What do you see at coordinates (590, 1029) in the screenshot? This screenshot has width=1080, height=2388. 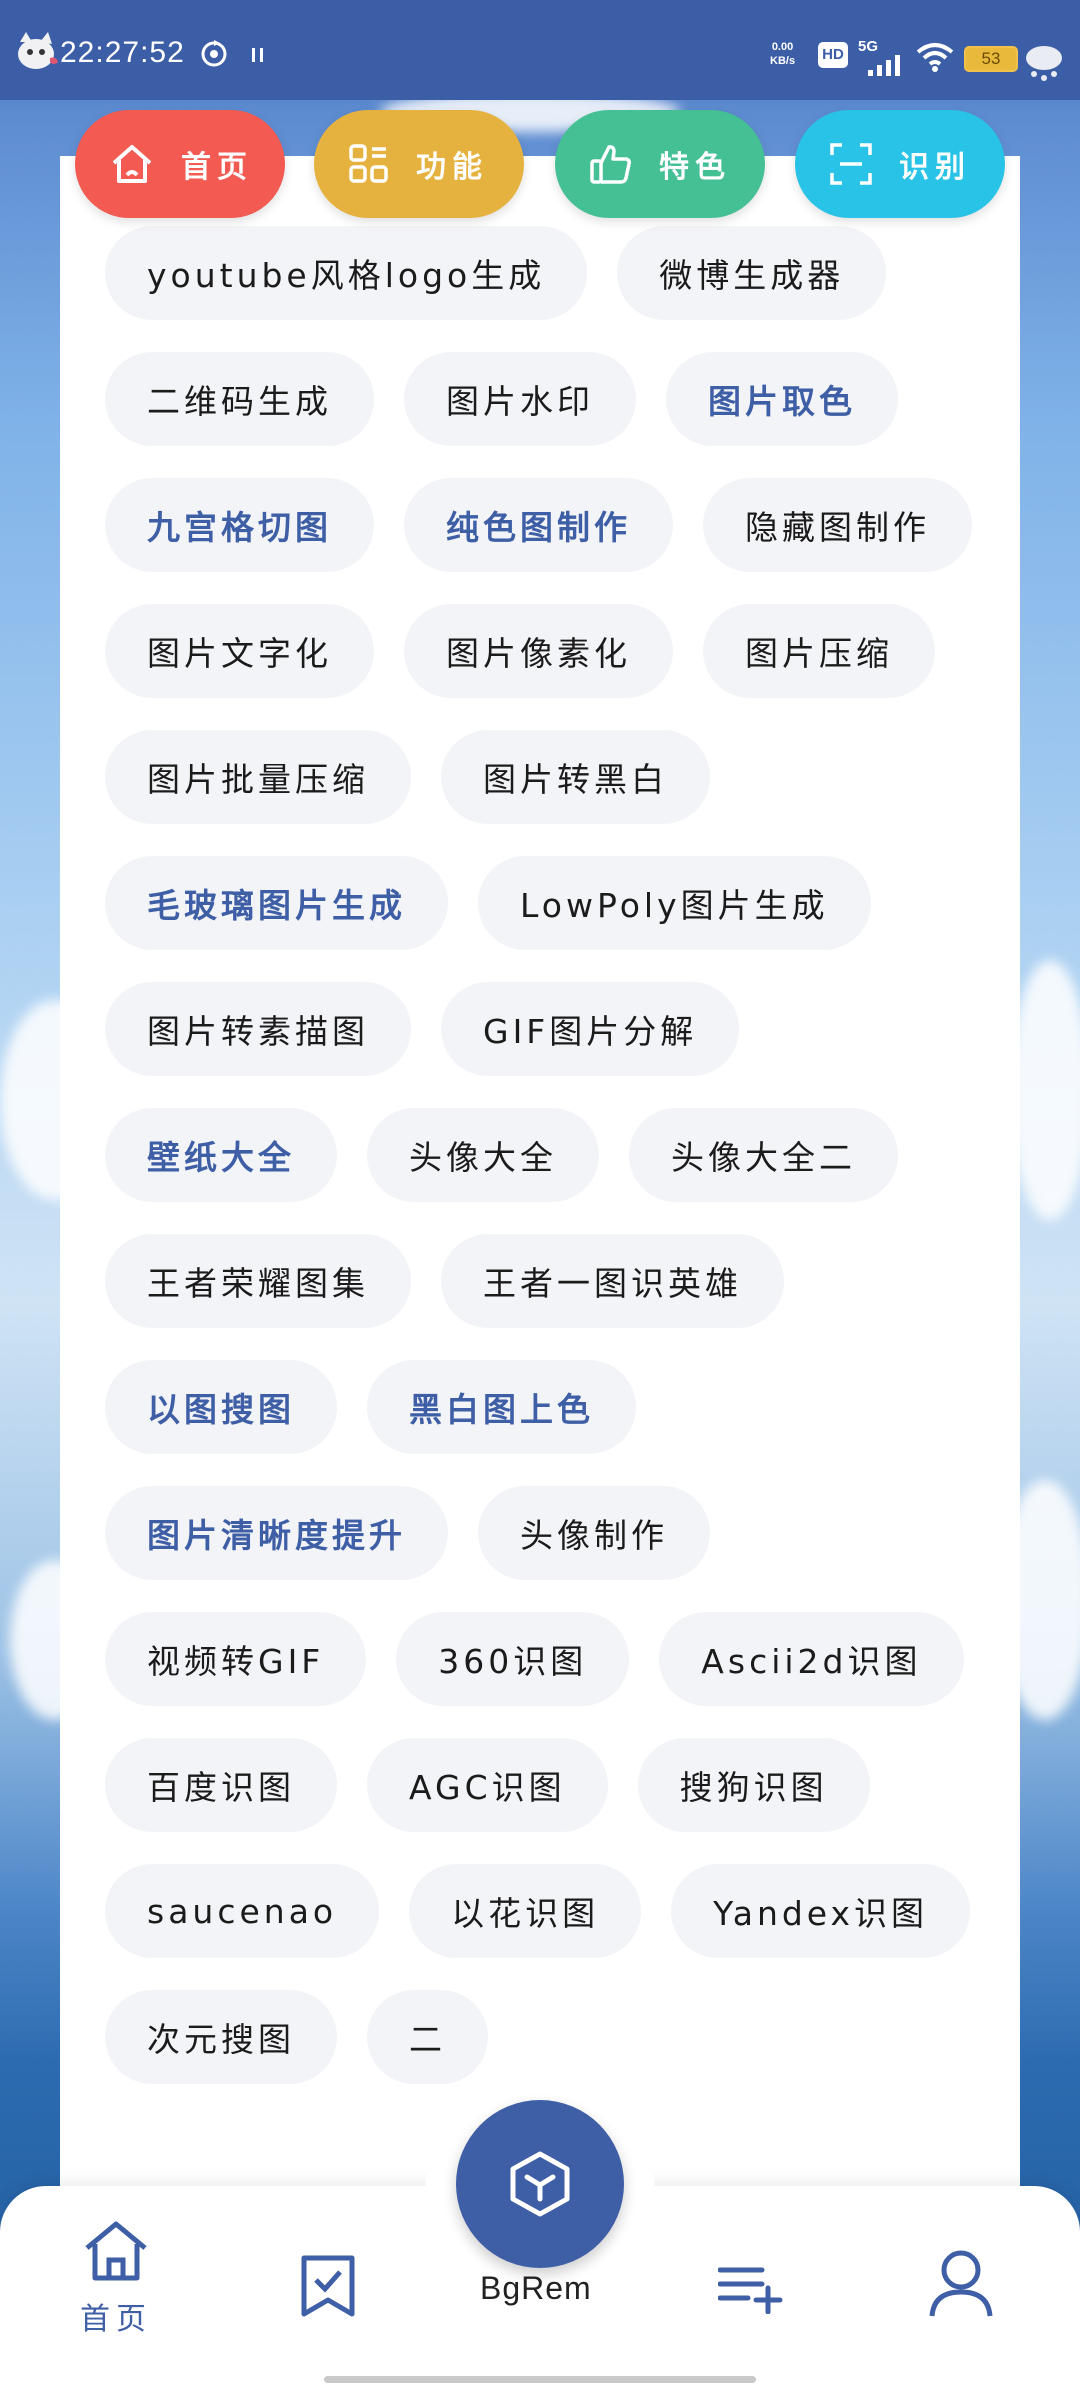 I see `tool-chip: GIF图片分解` at bounding box center [590, 1029].